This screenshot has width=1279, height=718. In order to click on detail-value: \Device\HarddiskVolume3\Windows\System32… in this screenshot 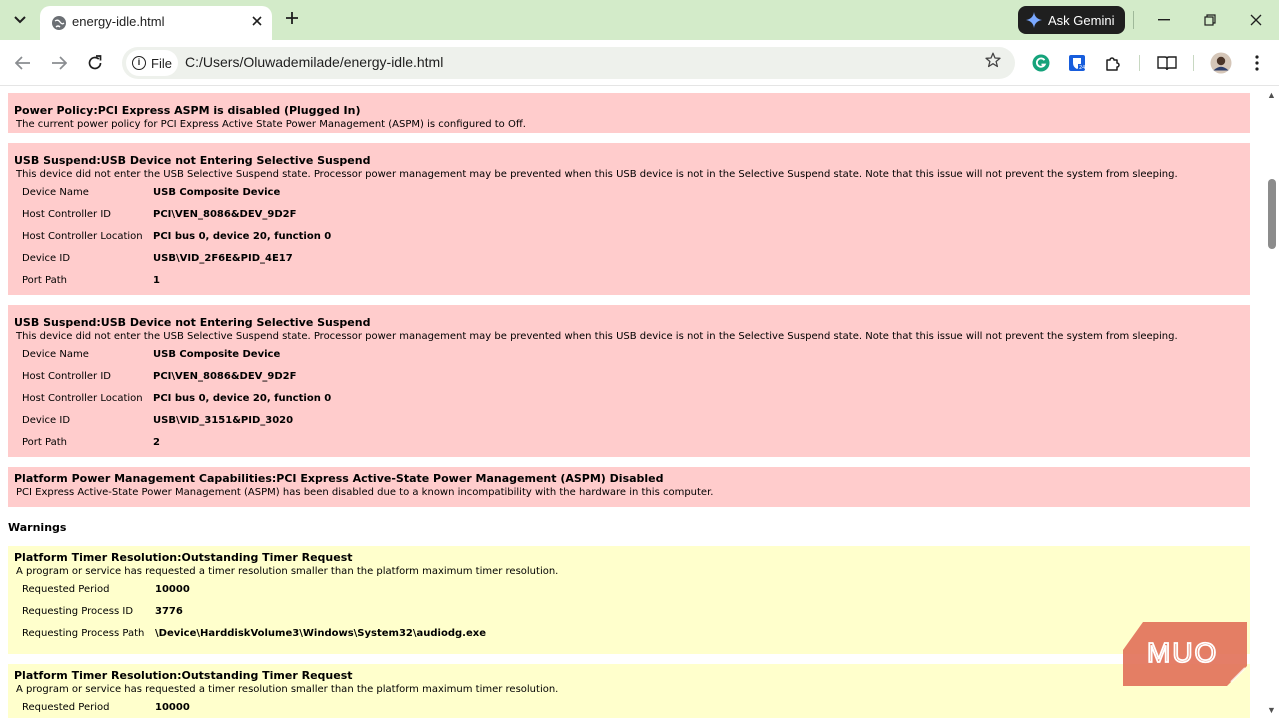, I will do `click(320, 633)`.